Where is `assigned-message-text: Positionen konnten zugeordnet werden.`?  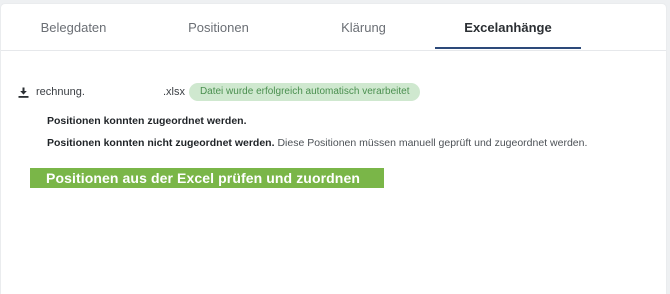 assigned-message-text: Positionen konnten zugeordnet werden. is located at coordinates (147, 121).